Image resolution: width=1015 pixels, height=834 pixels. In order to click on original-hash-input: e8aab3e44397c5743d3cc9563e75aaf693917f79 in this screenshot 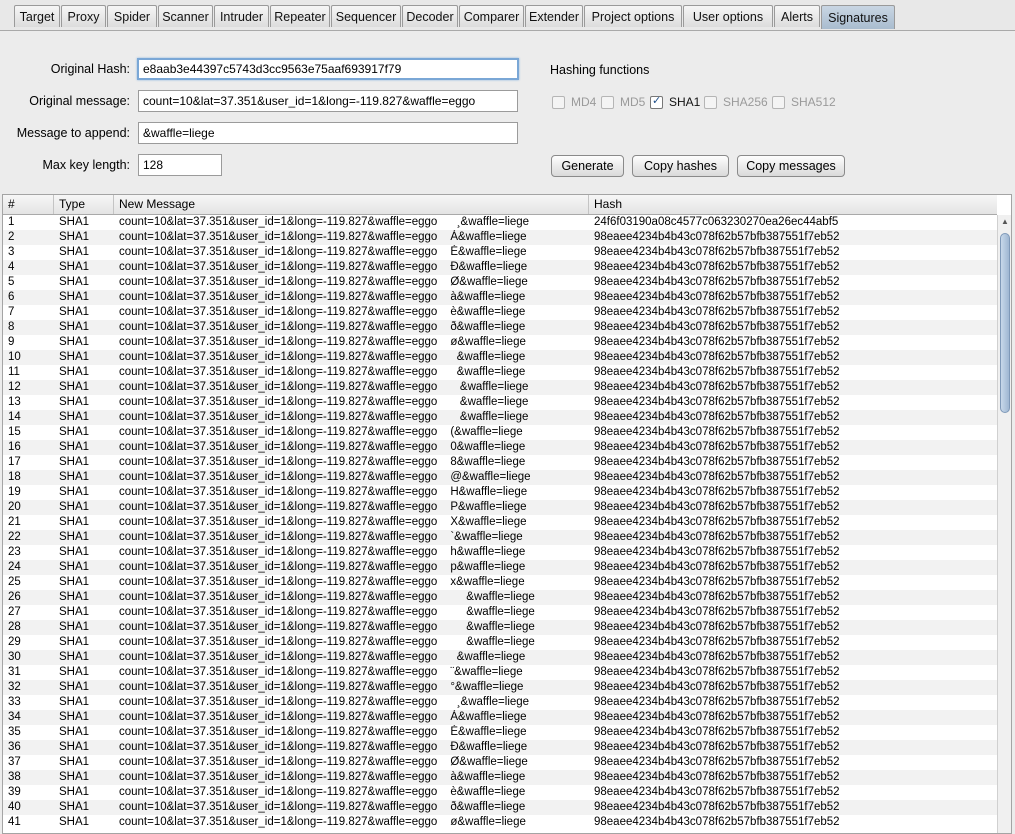, I will do `click(328, 69)`.